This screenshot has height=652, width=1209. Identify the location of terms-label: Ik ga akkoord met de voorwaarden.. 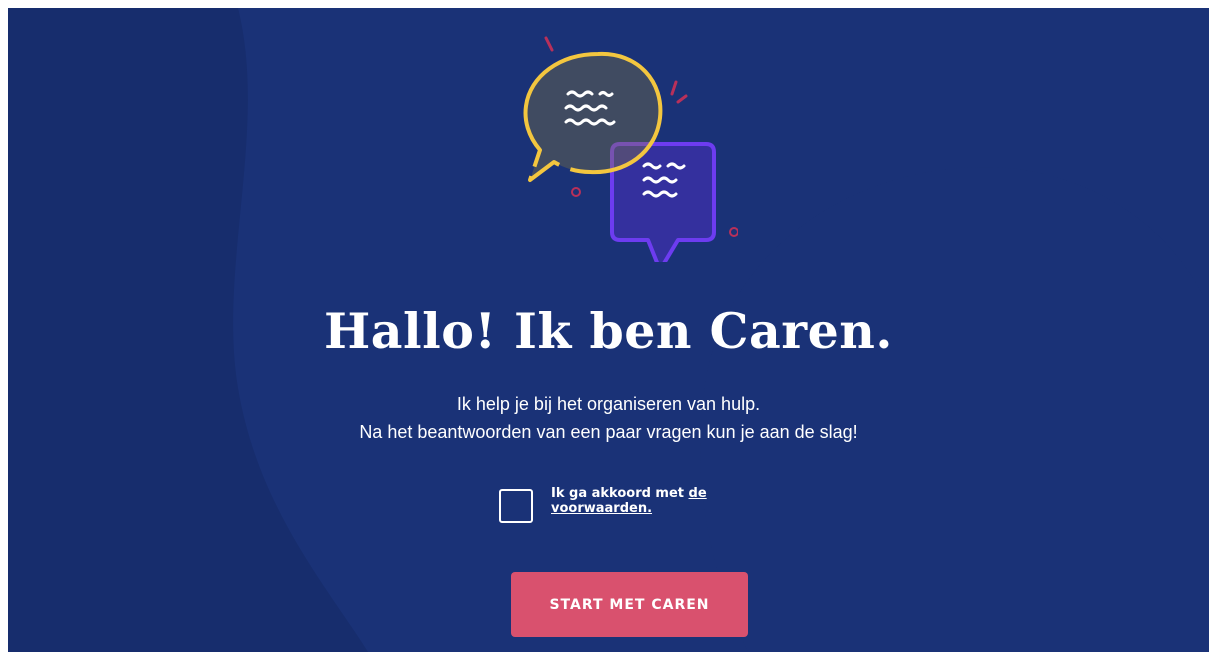
(656, 501).